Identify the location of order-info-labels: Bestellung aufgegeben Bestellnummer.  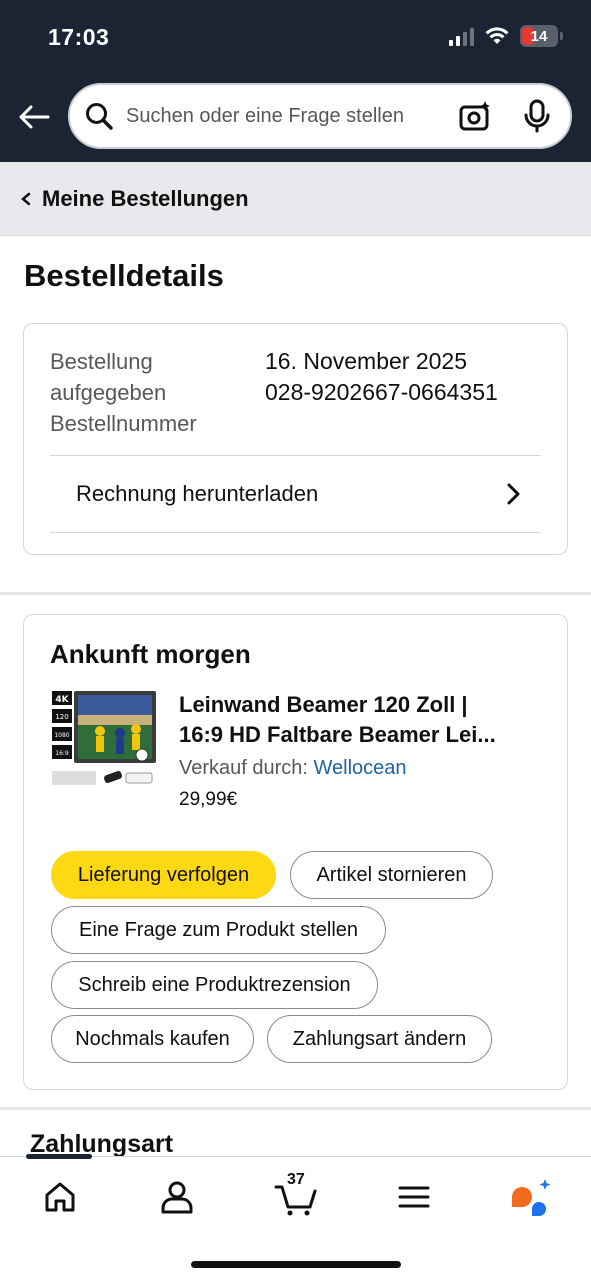
(150, 392).